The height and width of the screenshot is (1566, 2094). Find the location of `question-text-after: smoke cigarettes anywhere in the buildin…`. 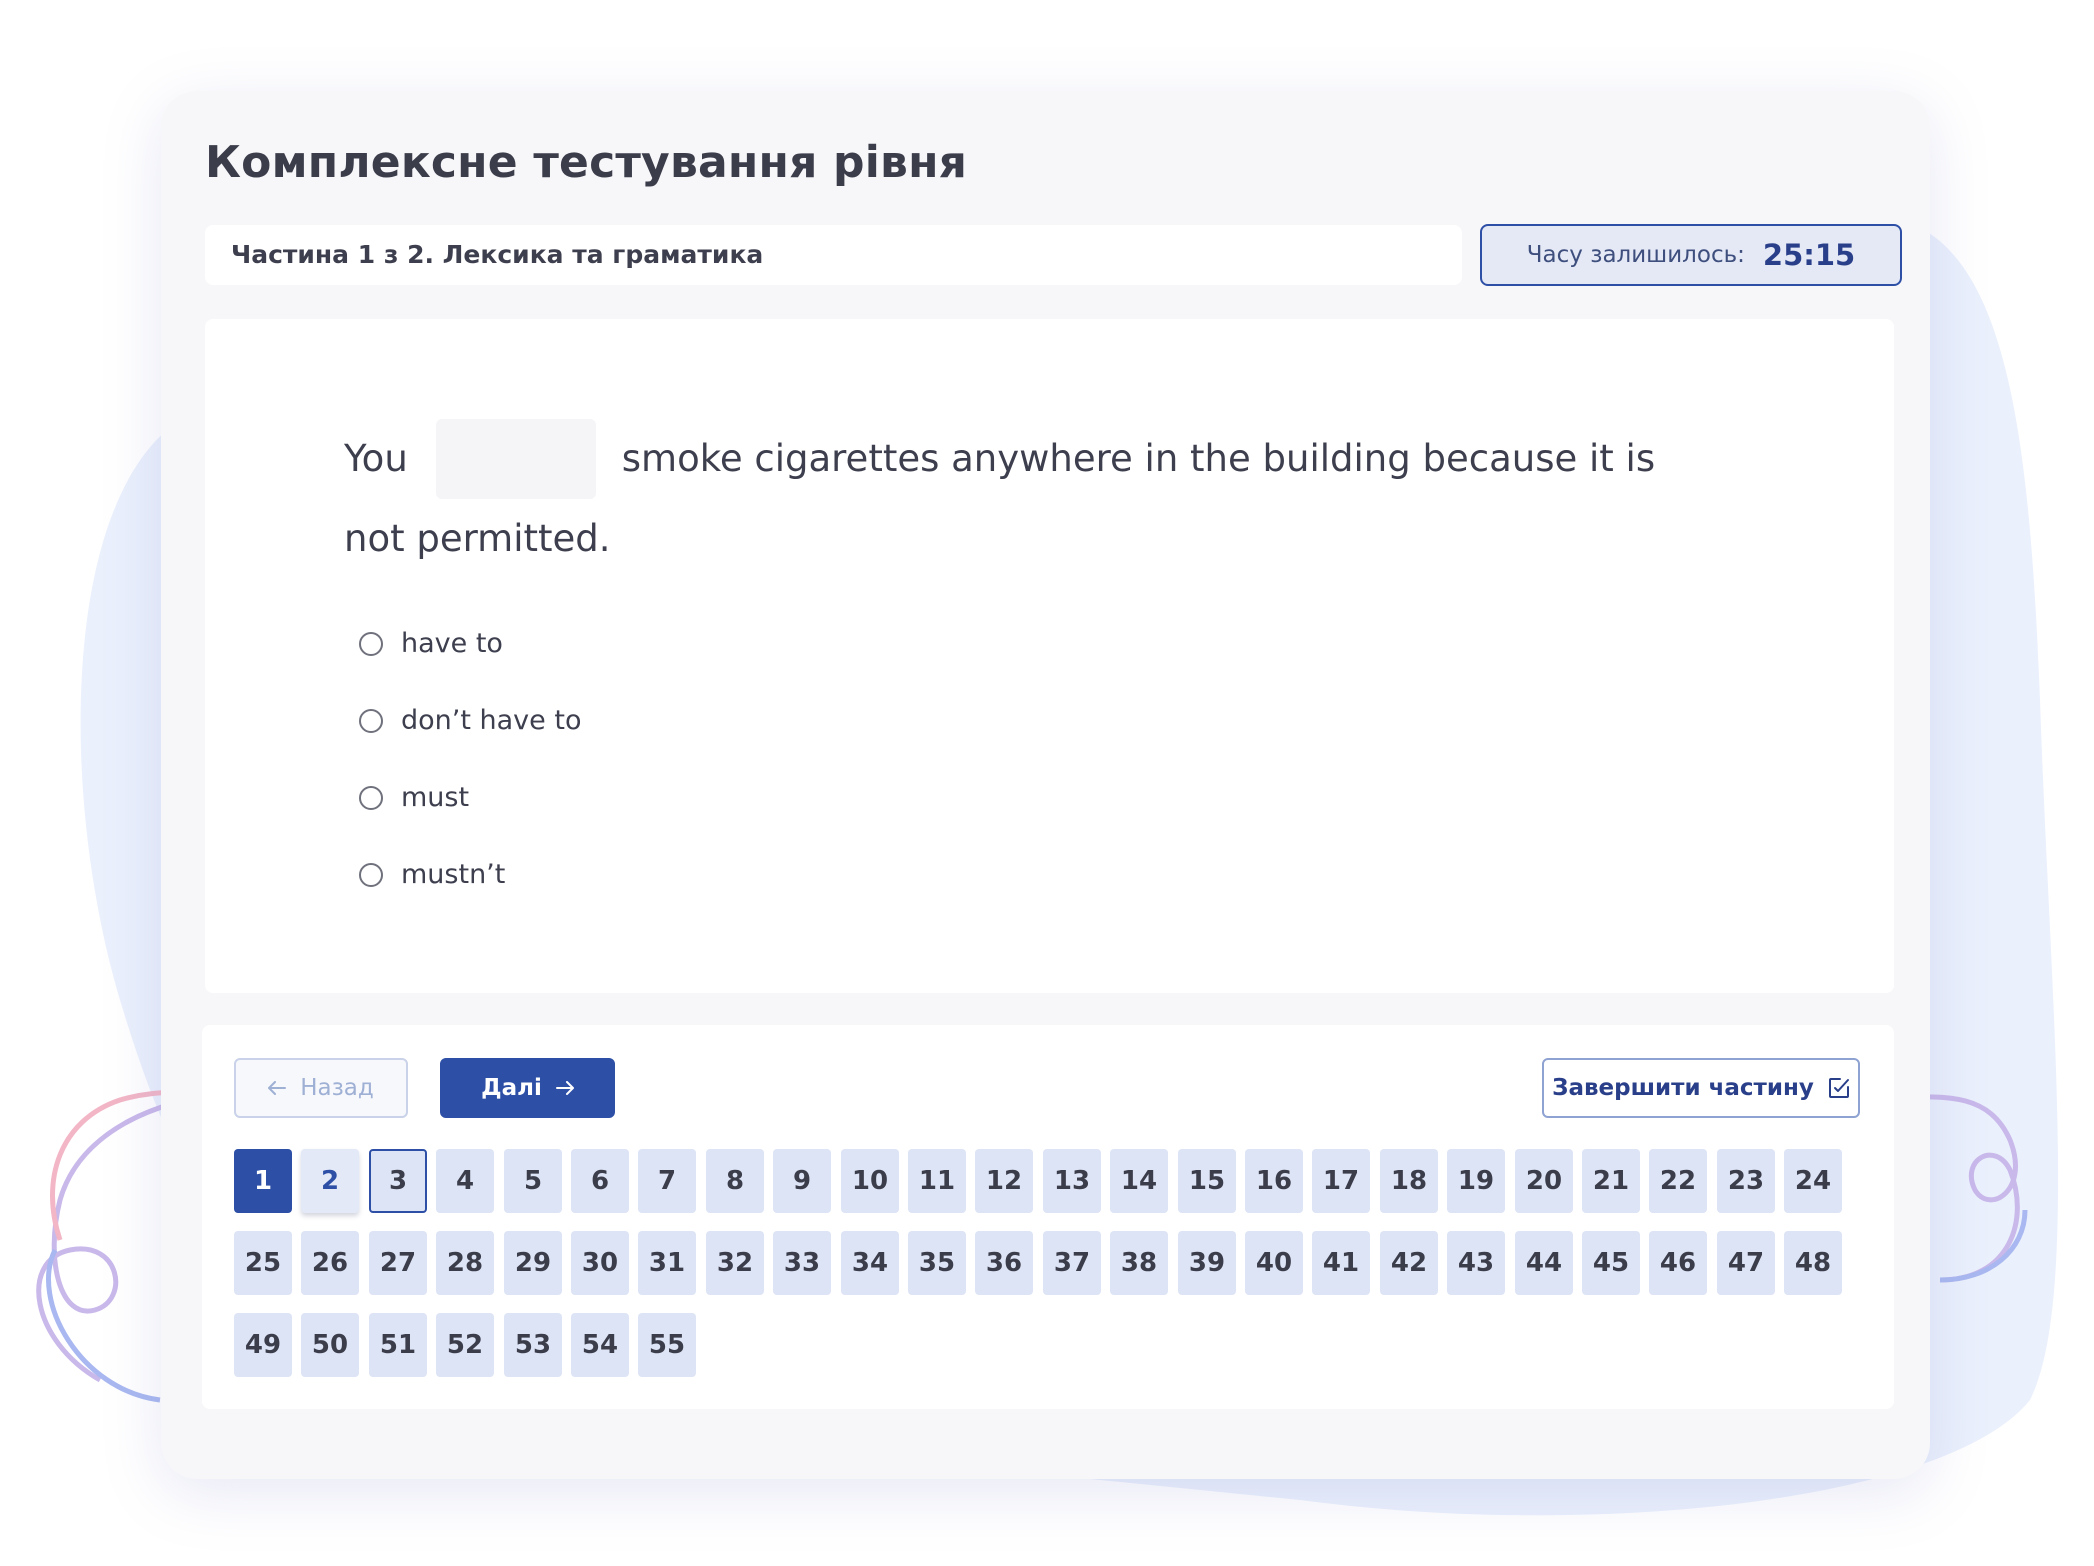

question-text-after: smoke cigarettes anywhere in the buildin… is located at coordinates (1138, 458).